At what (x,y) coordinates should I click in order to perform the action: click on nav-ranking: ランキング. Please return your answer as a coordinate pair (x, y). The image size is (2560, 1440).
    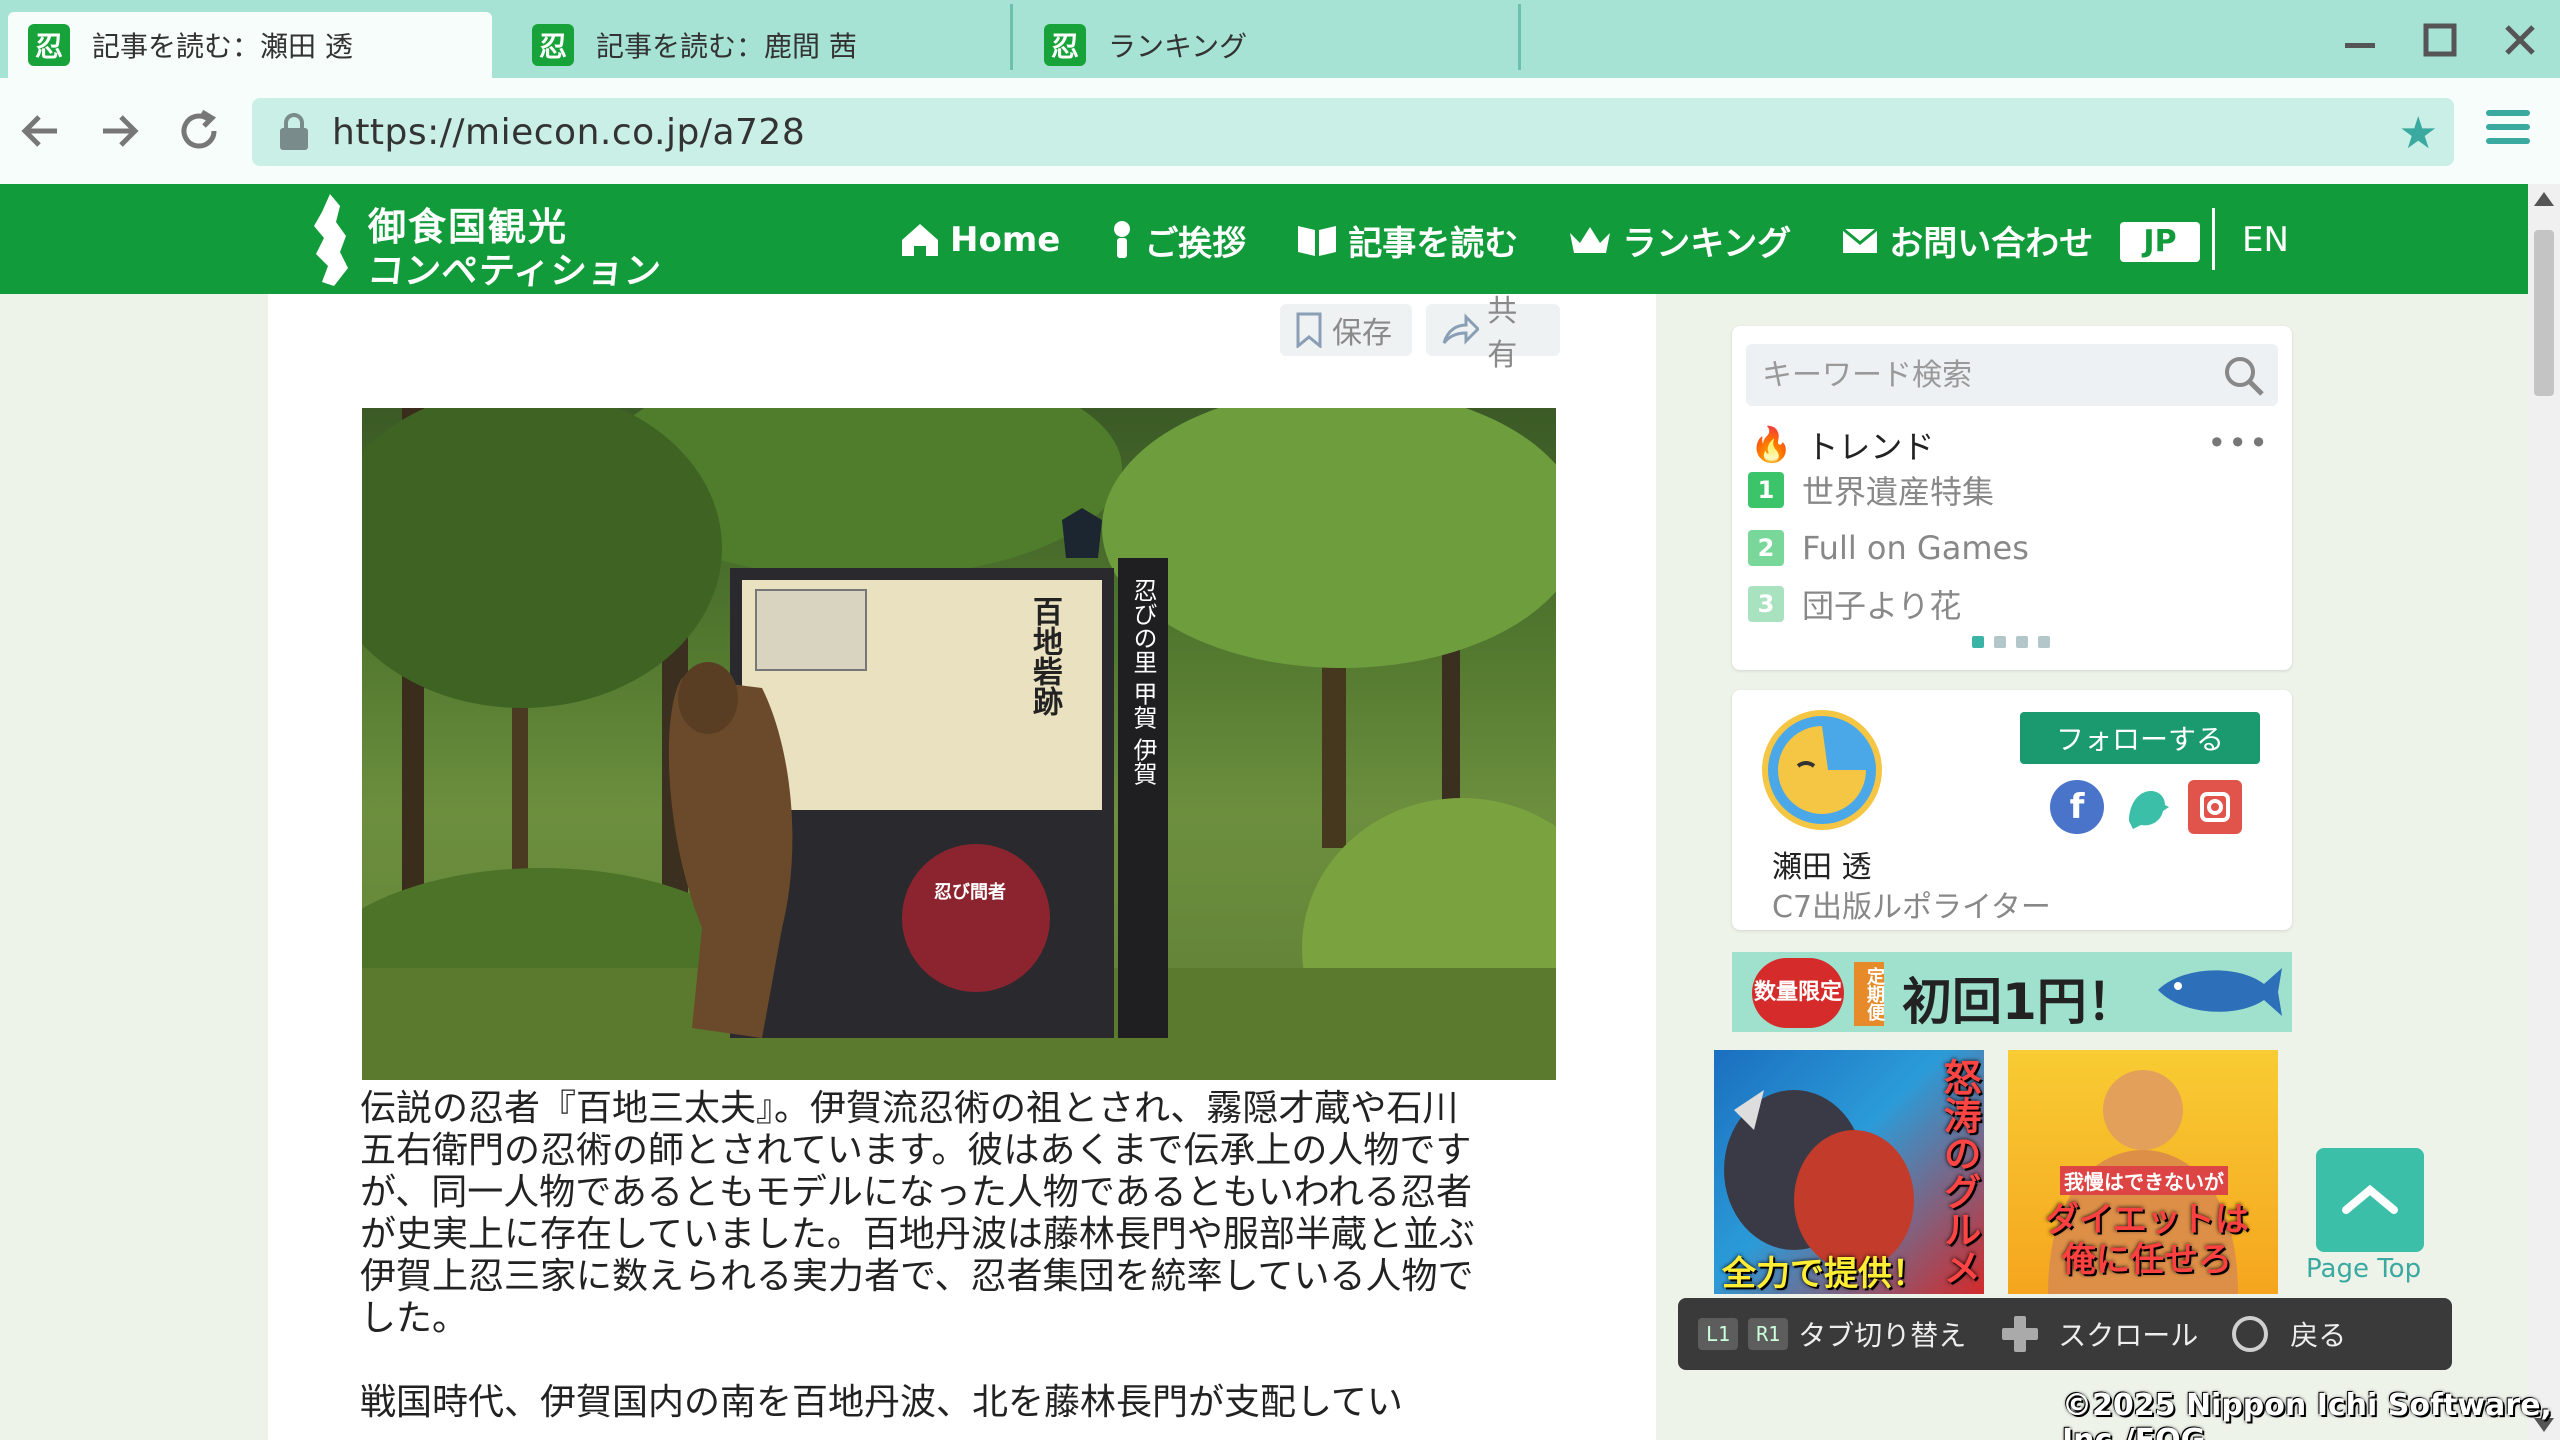
    Looking at the image, I should click on (1679, 240).